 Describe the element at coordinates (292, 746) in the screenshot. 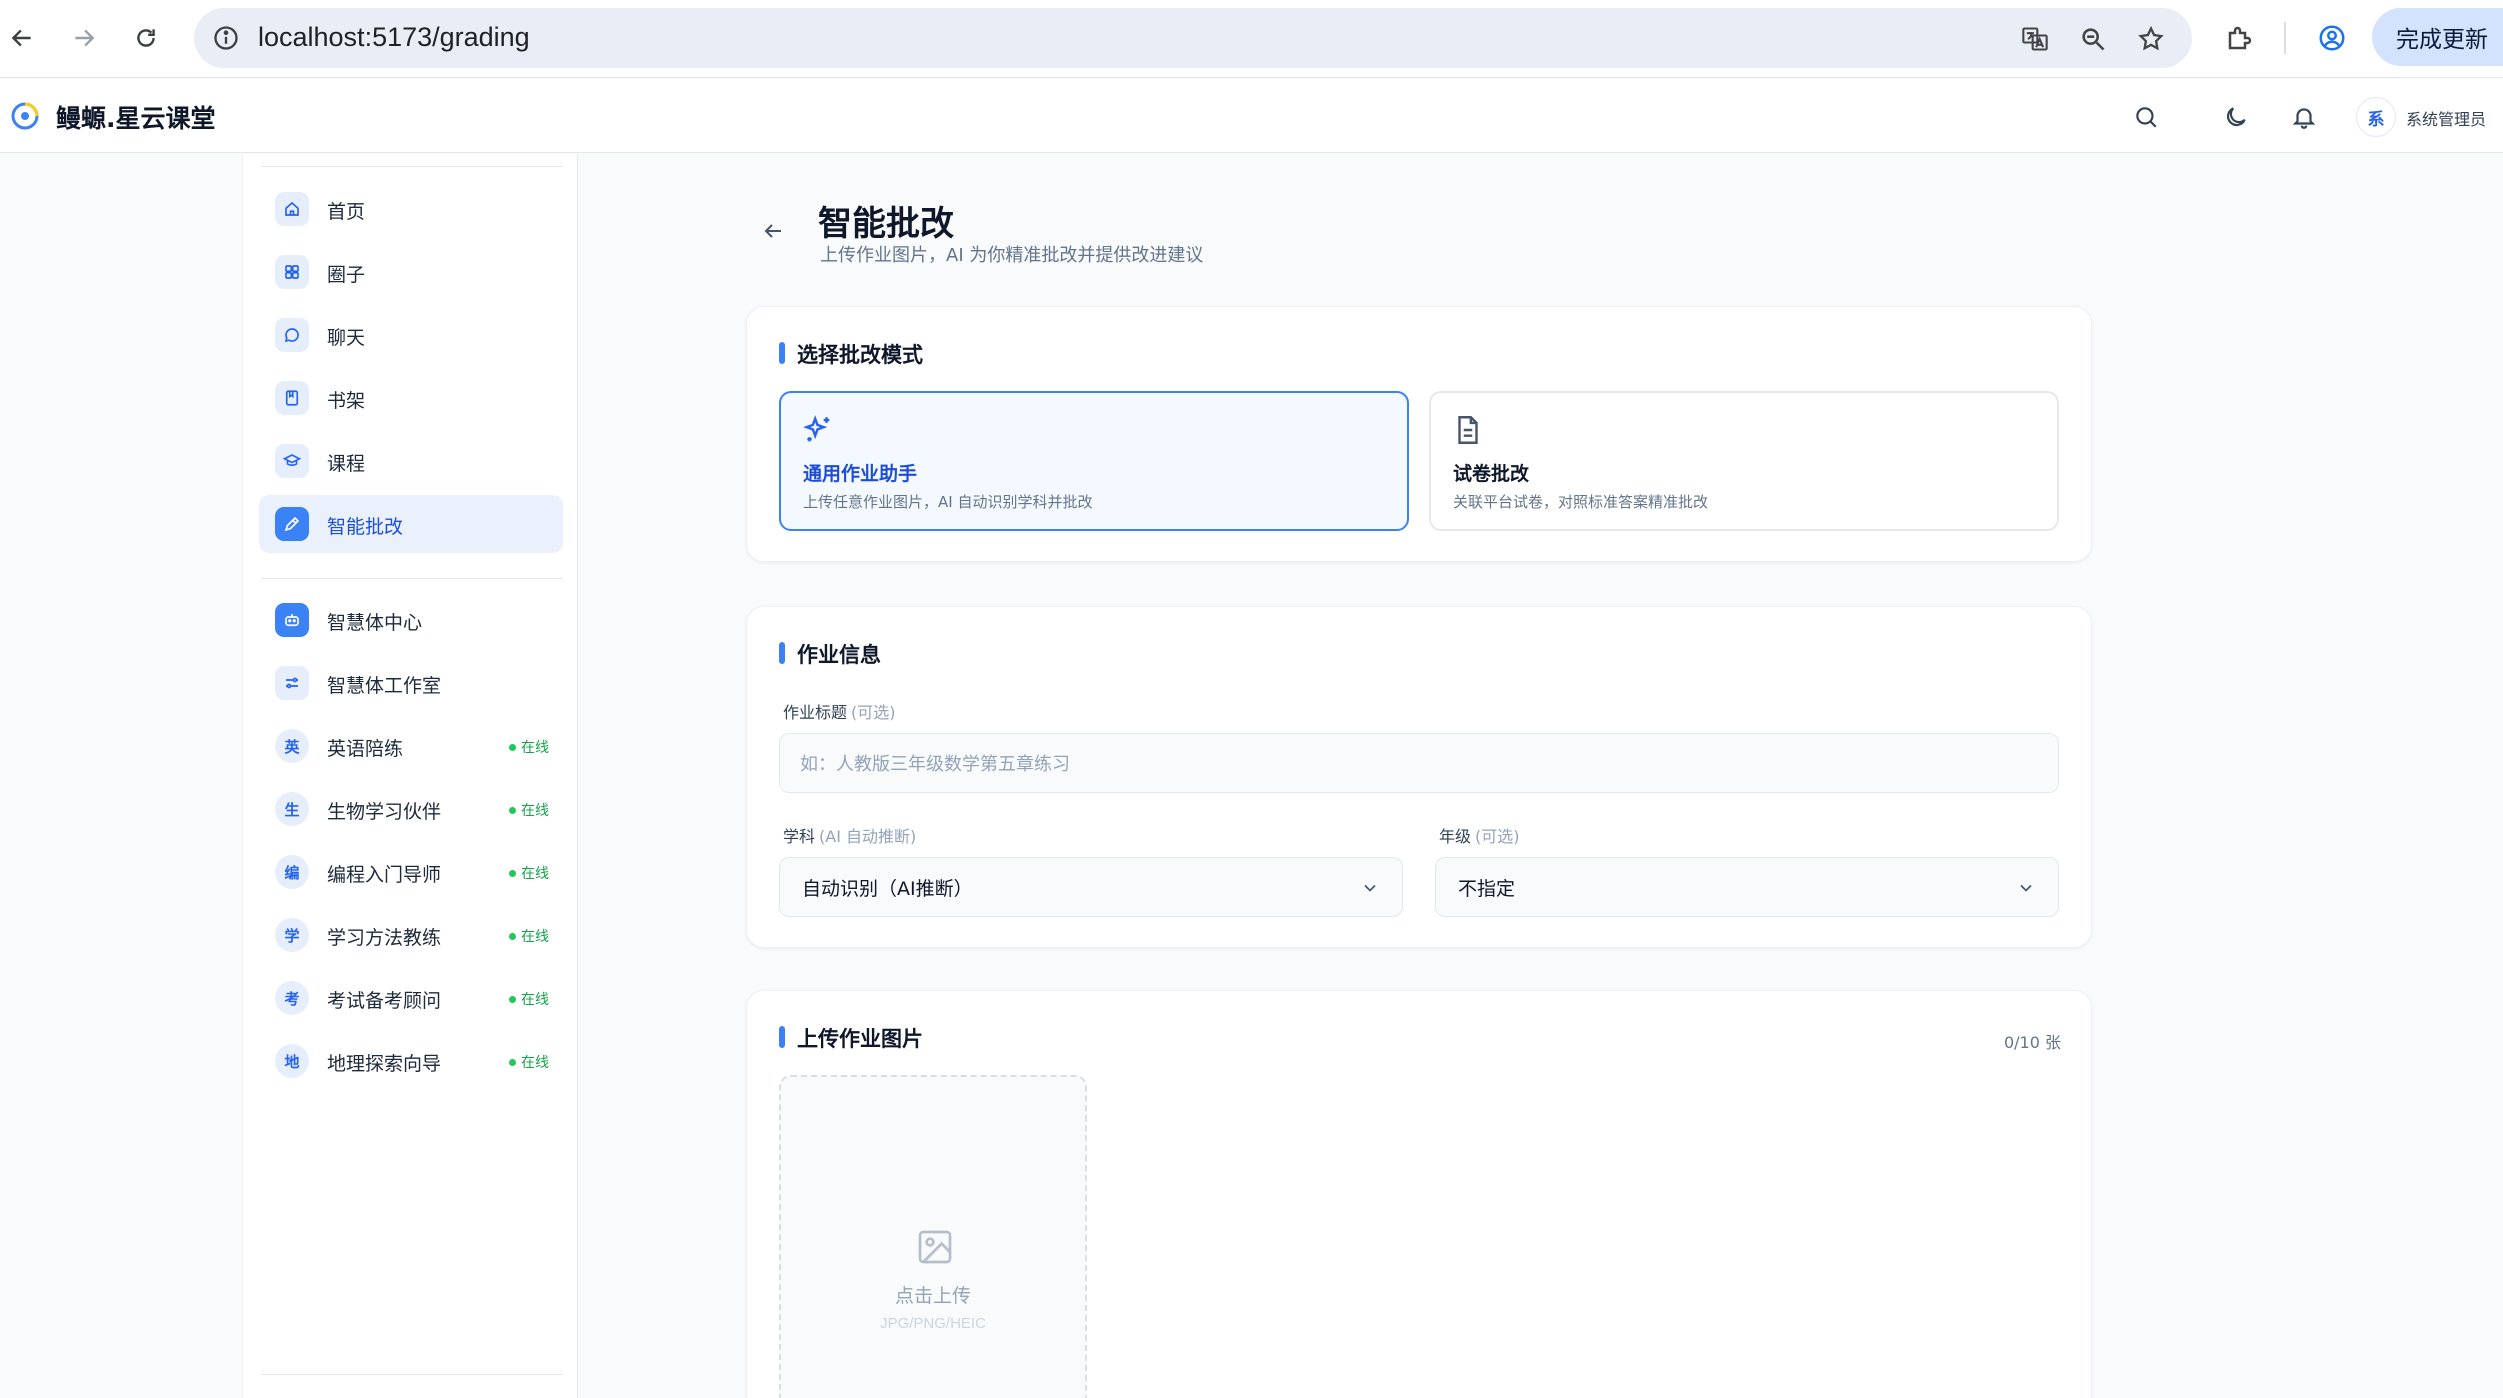

I see `agent-avatar: 英` at that location.